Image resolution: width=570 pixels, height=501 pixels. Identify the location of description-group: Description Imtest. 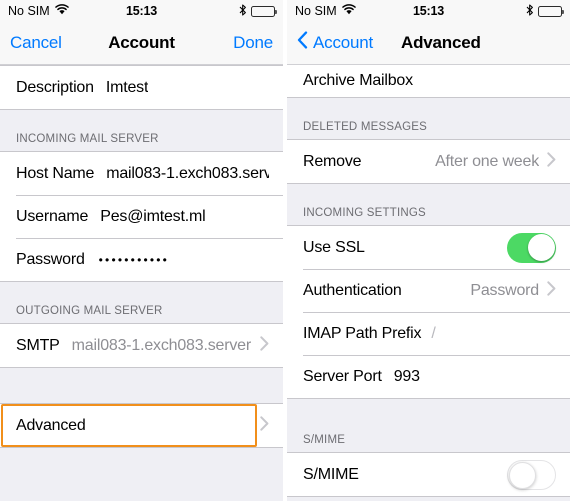
(141, 87).